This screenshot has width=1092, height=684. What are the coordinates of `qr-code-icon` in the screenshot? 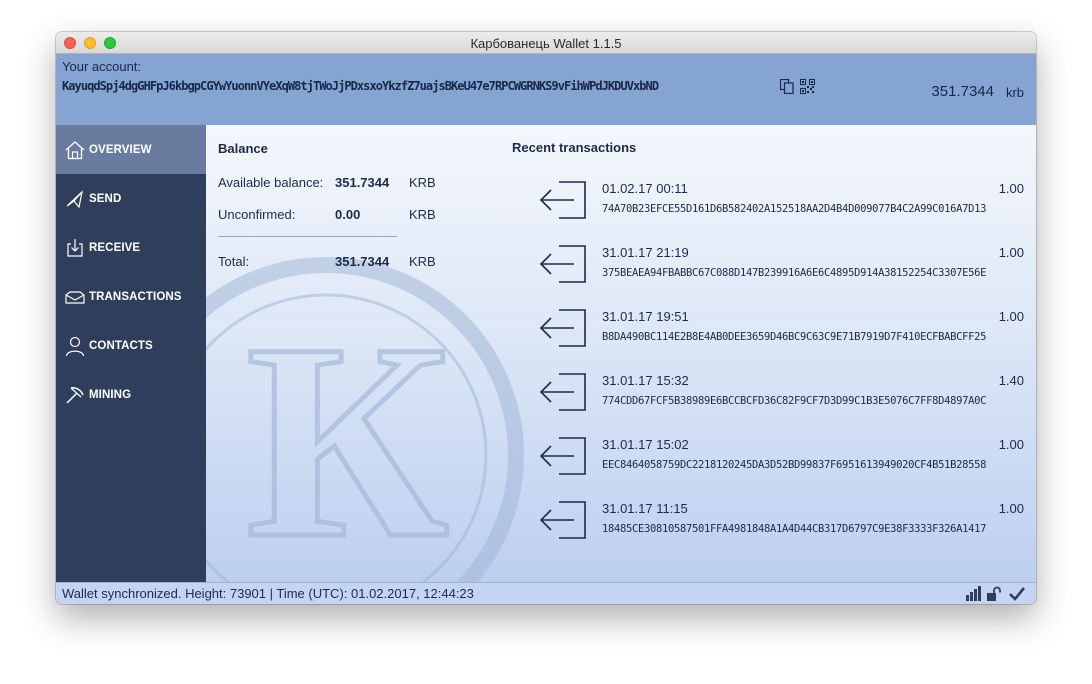 It's located at (807, 86).